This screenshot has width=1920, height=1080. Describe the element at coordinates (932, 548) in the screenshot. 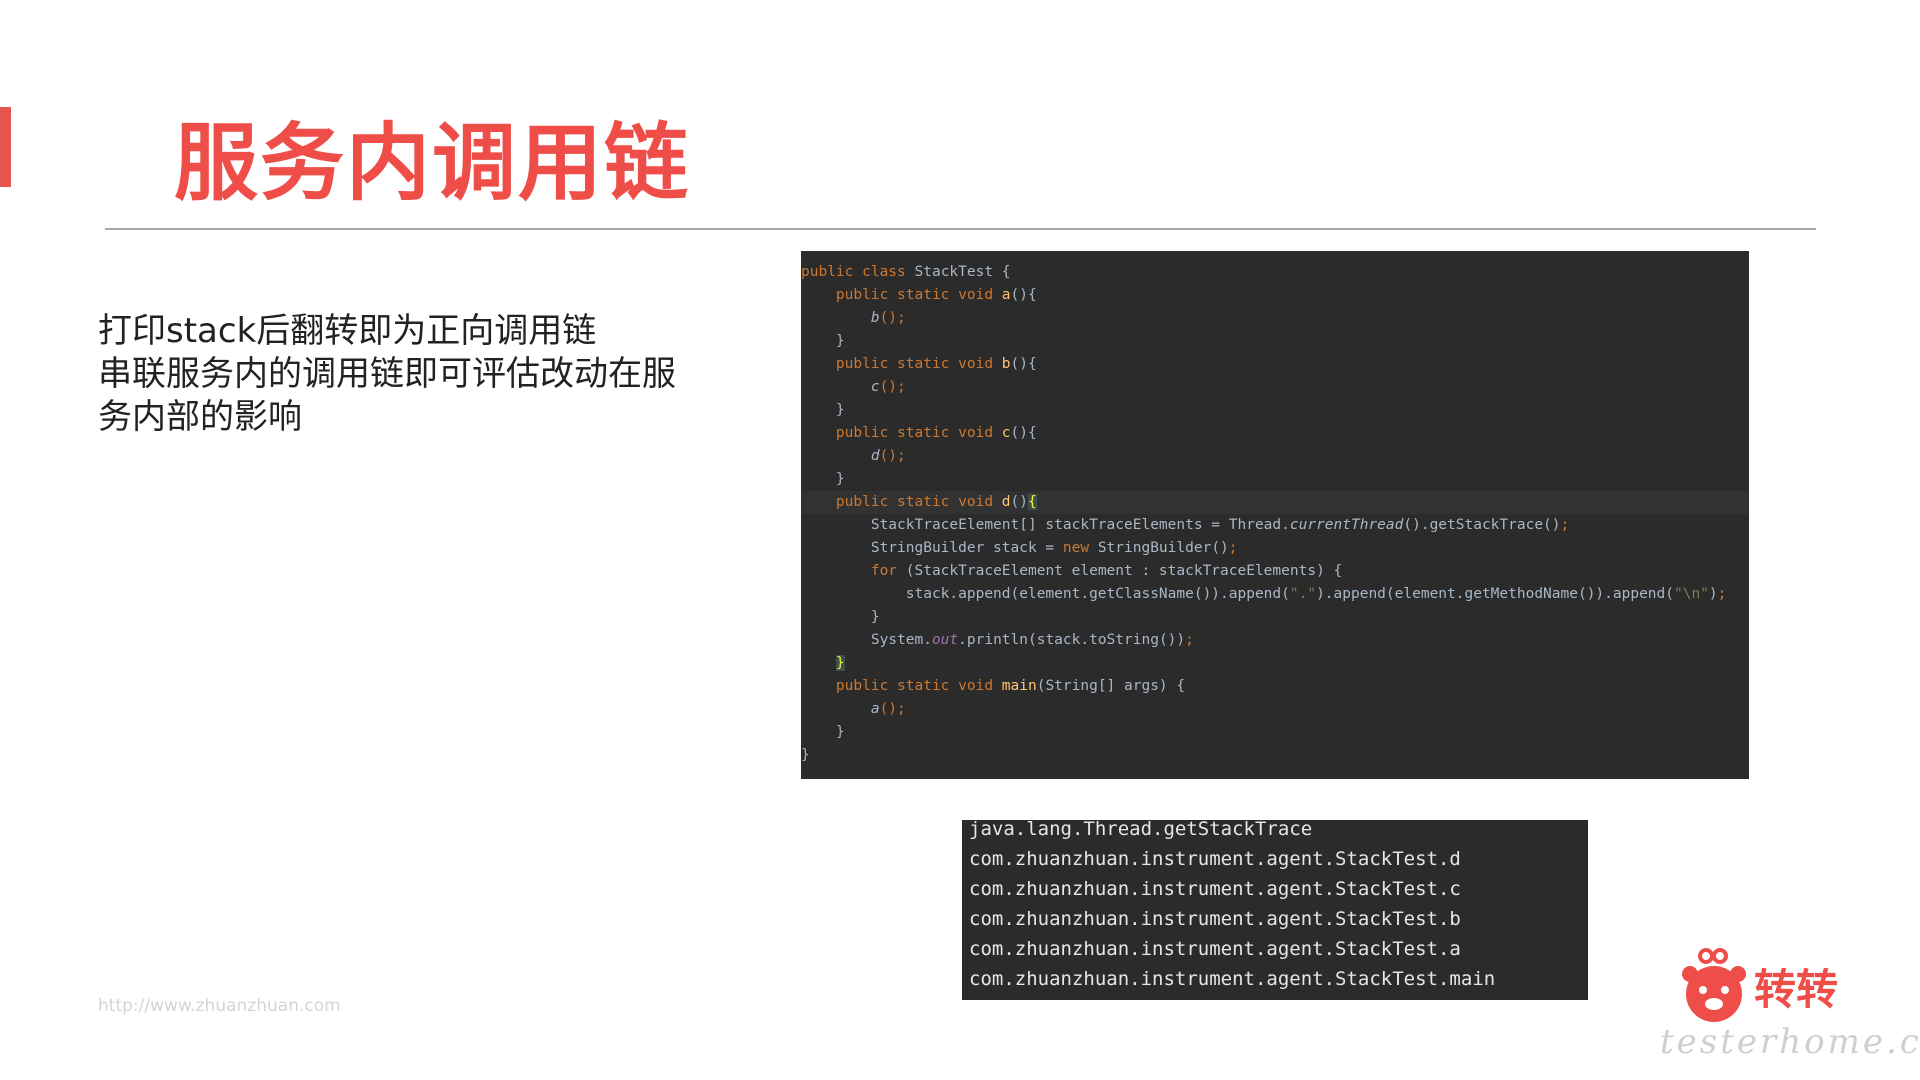

I see `code-token: StringBuilder stack =` at that location.